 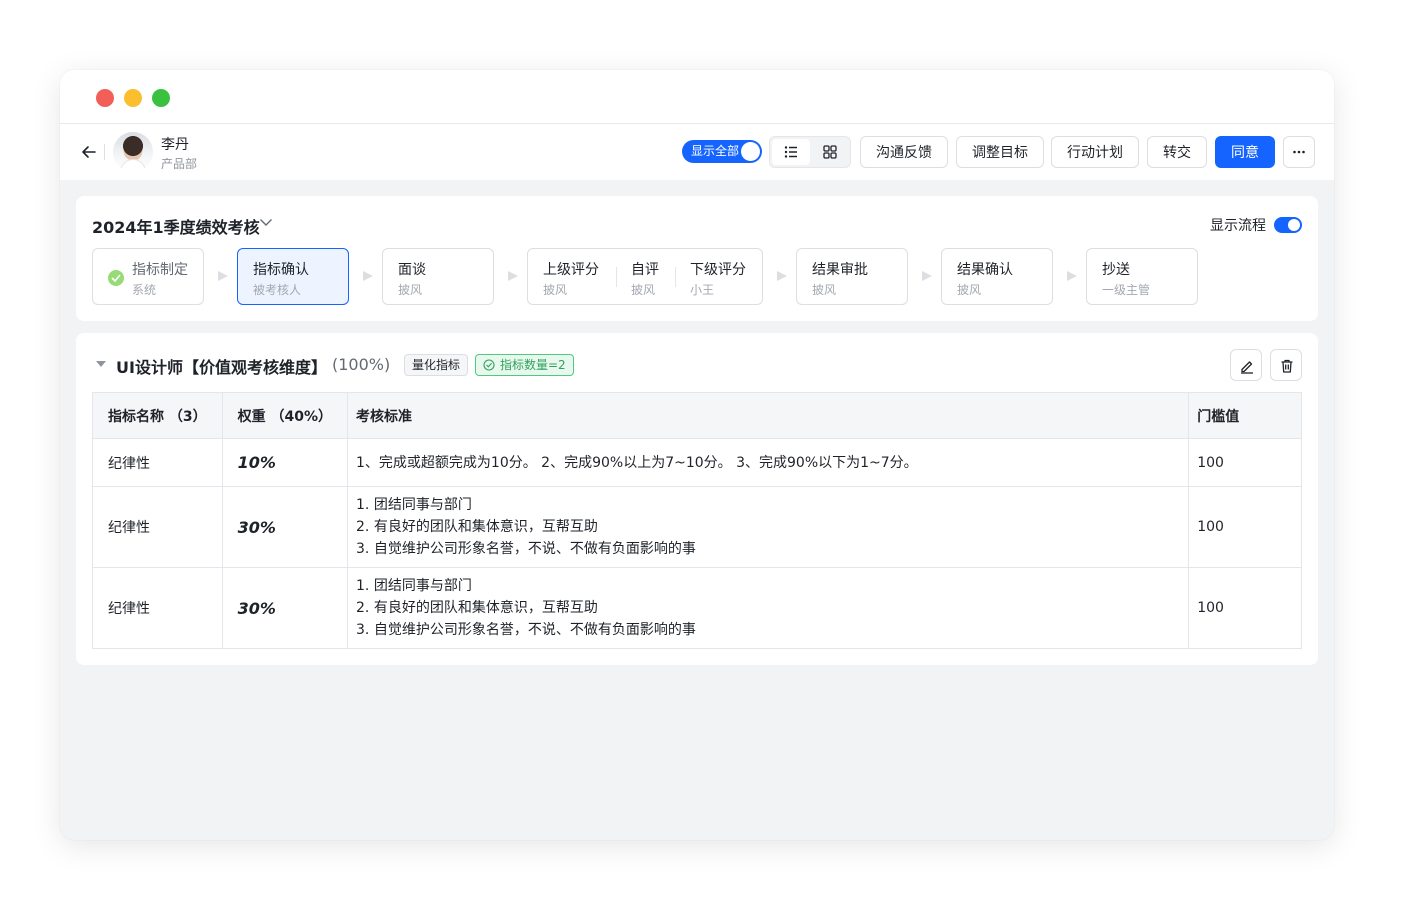 I want to click on step-name: 指标确认, so click(x=281, y=270).